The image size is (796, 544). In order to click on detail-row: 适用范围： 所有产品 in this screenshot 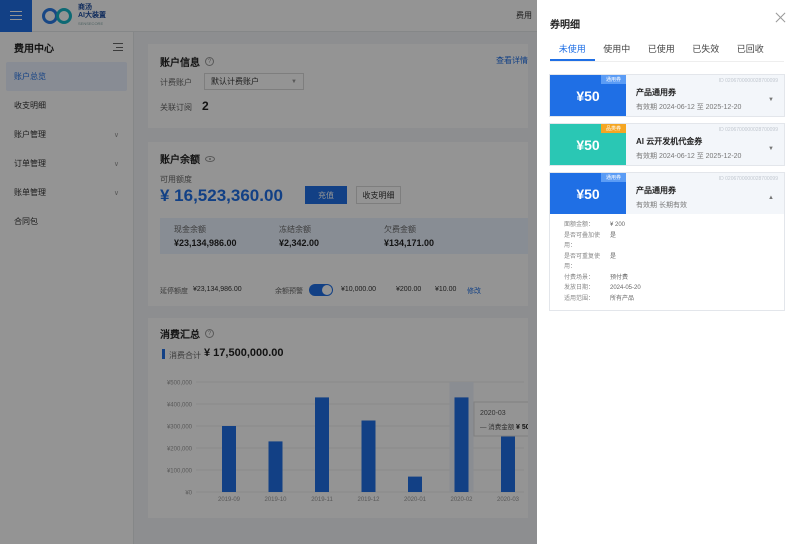, I will do `click(667, 299)`.